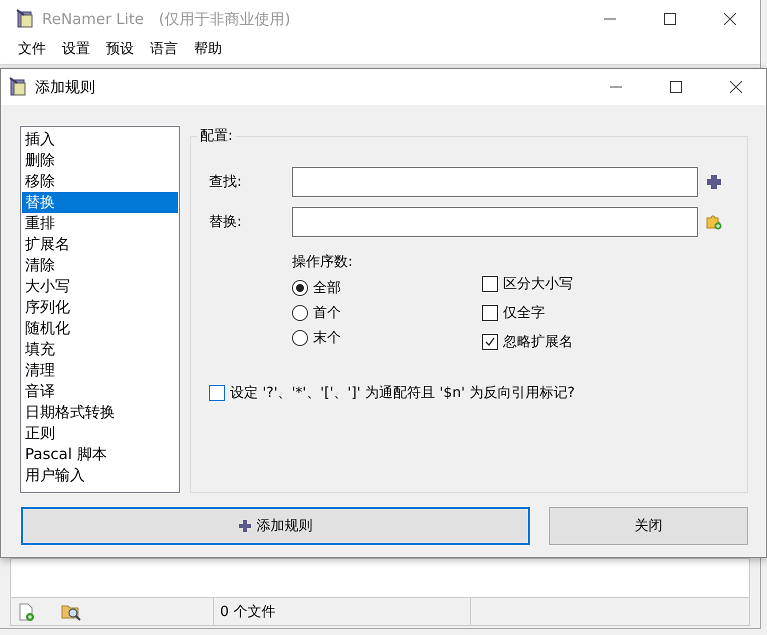  What do you see at coordinates (100, 370) in the screenshot?
I see `rule-item: 清理` at bounding box center [100, 370].